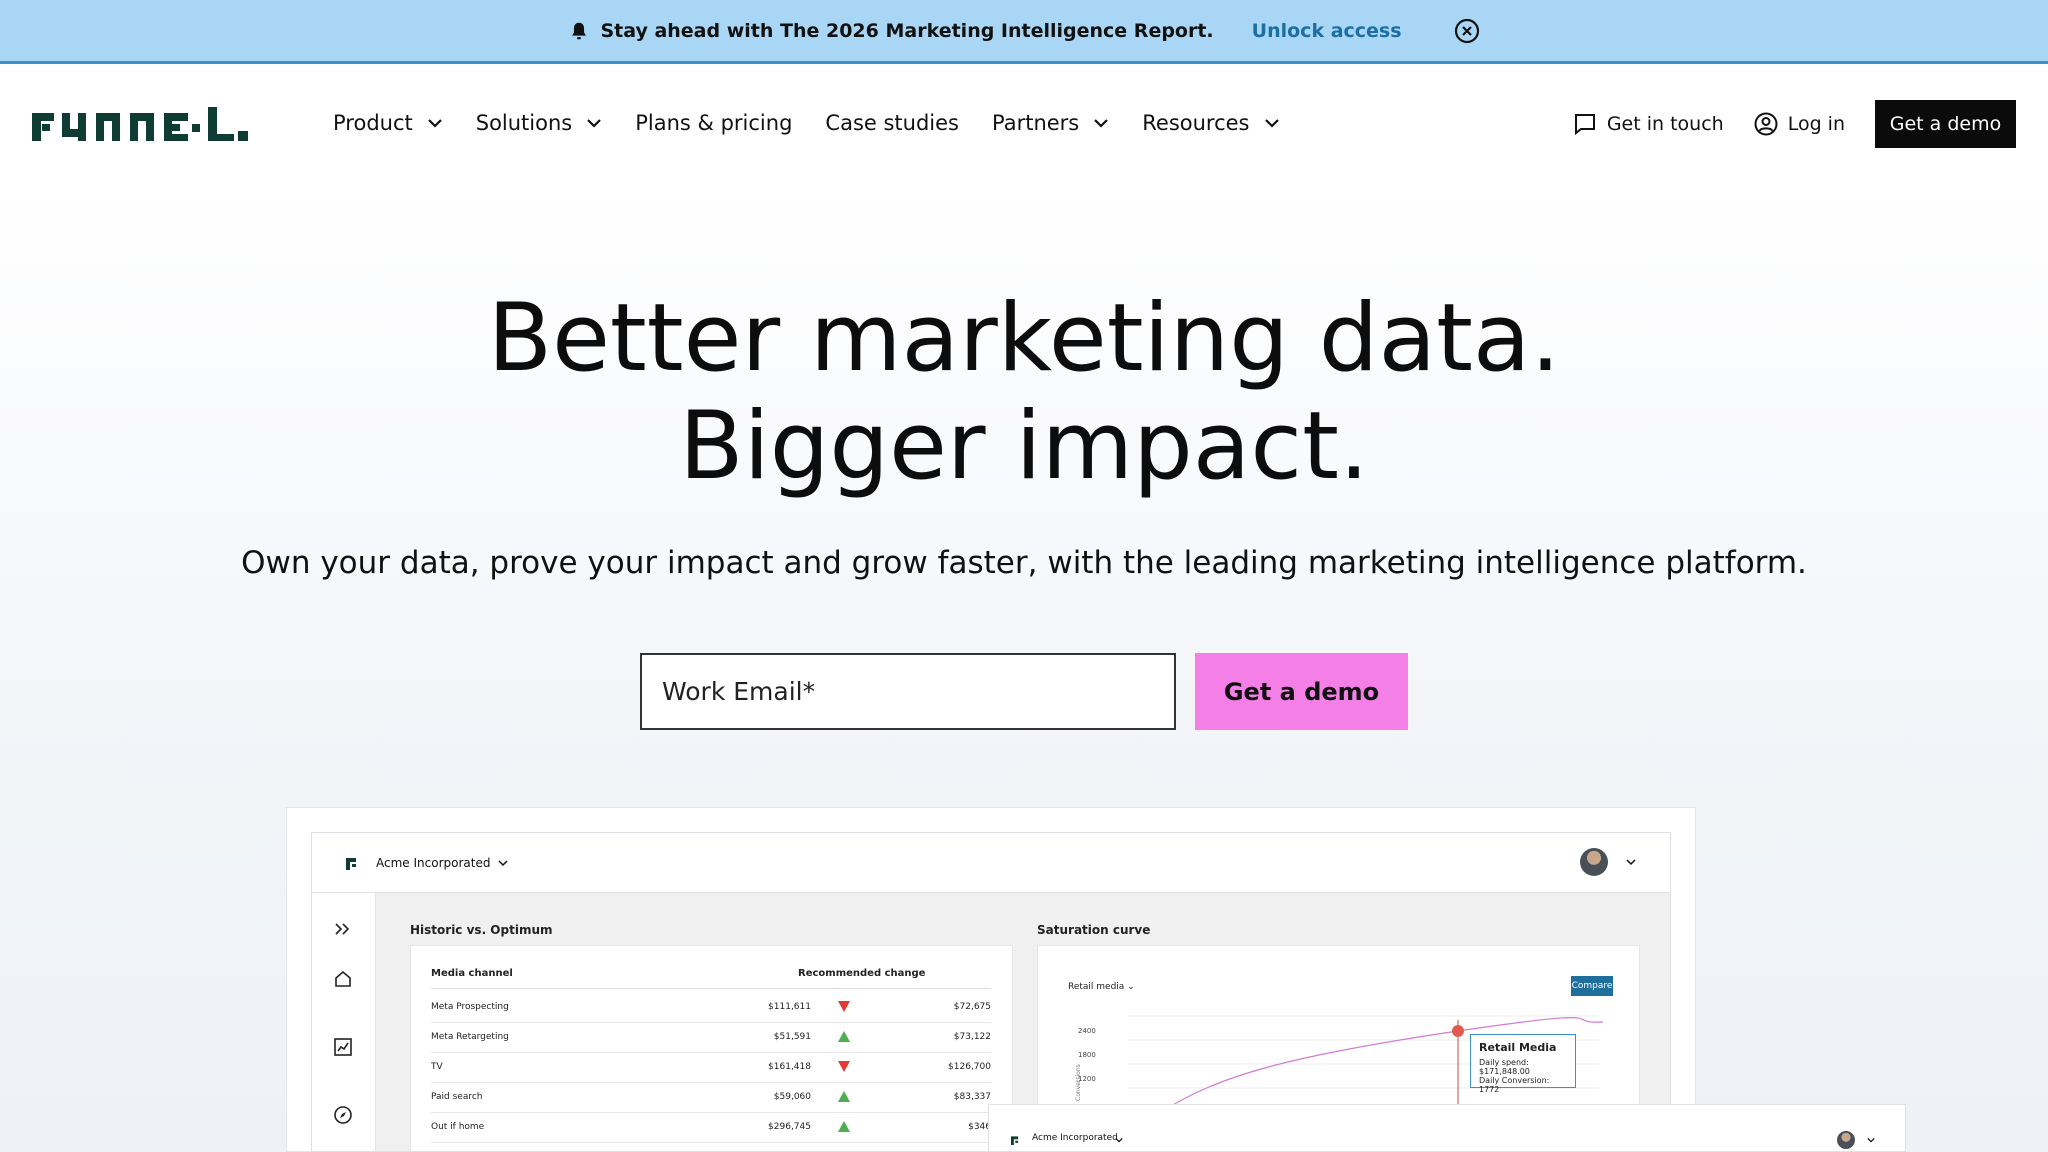  Describe the element at coordinates (792, 1037) in the screenshot. I see `row-historic: $51,591` at that location.